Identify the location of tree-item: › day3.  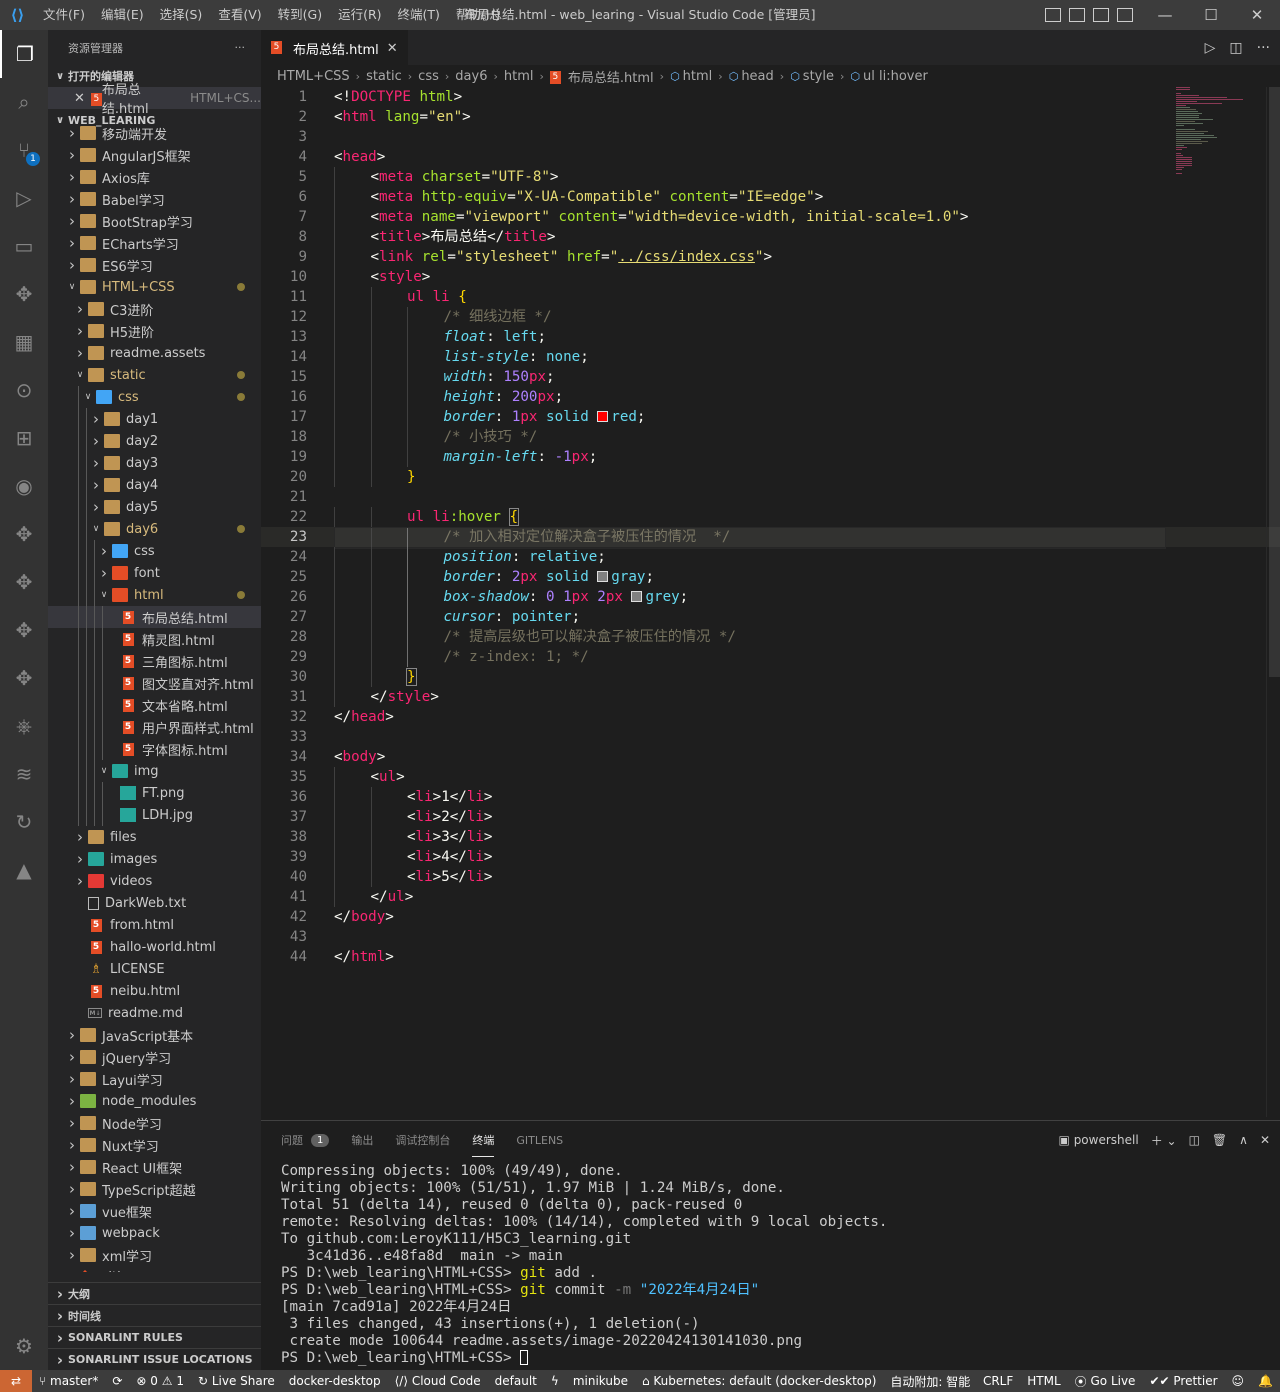
(154, 463).